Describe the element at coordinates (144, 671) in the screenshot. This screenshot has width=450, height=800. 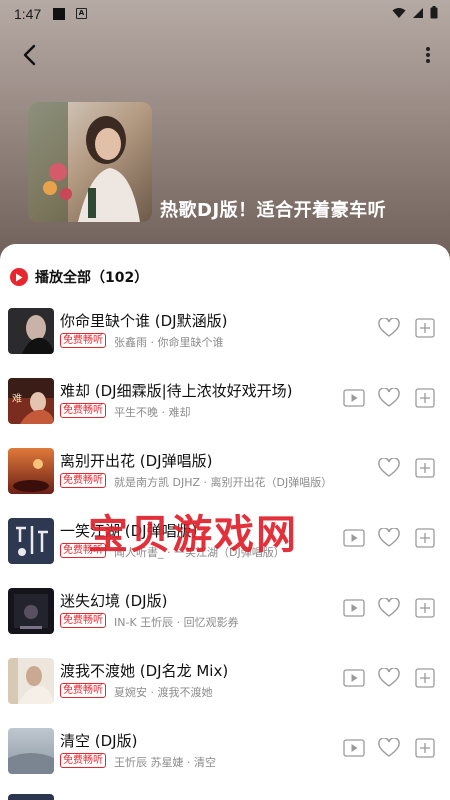
I see `song-title: 渡我不渡她 (DJ名龙 Mix)` at that location.